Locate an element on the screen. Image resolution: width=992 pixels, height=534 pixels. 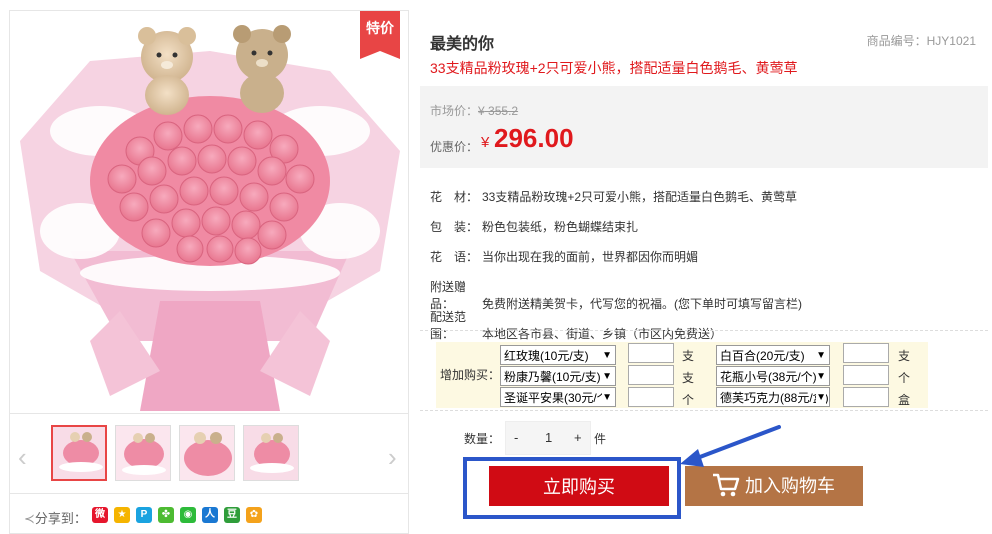
spec-key: 配送范围： is located at coordinates (448, 325).